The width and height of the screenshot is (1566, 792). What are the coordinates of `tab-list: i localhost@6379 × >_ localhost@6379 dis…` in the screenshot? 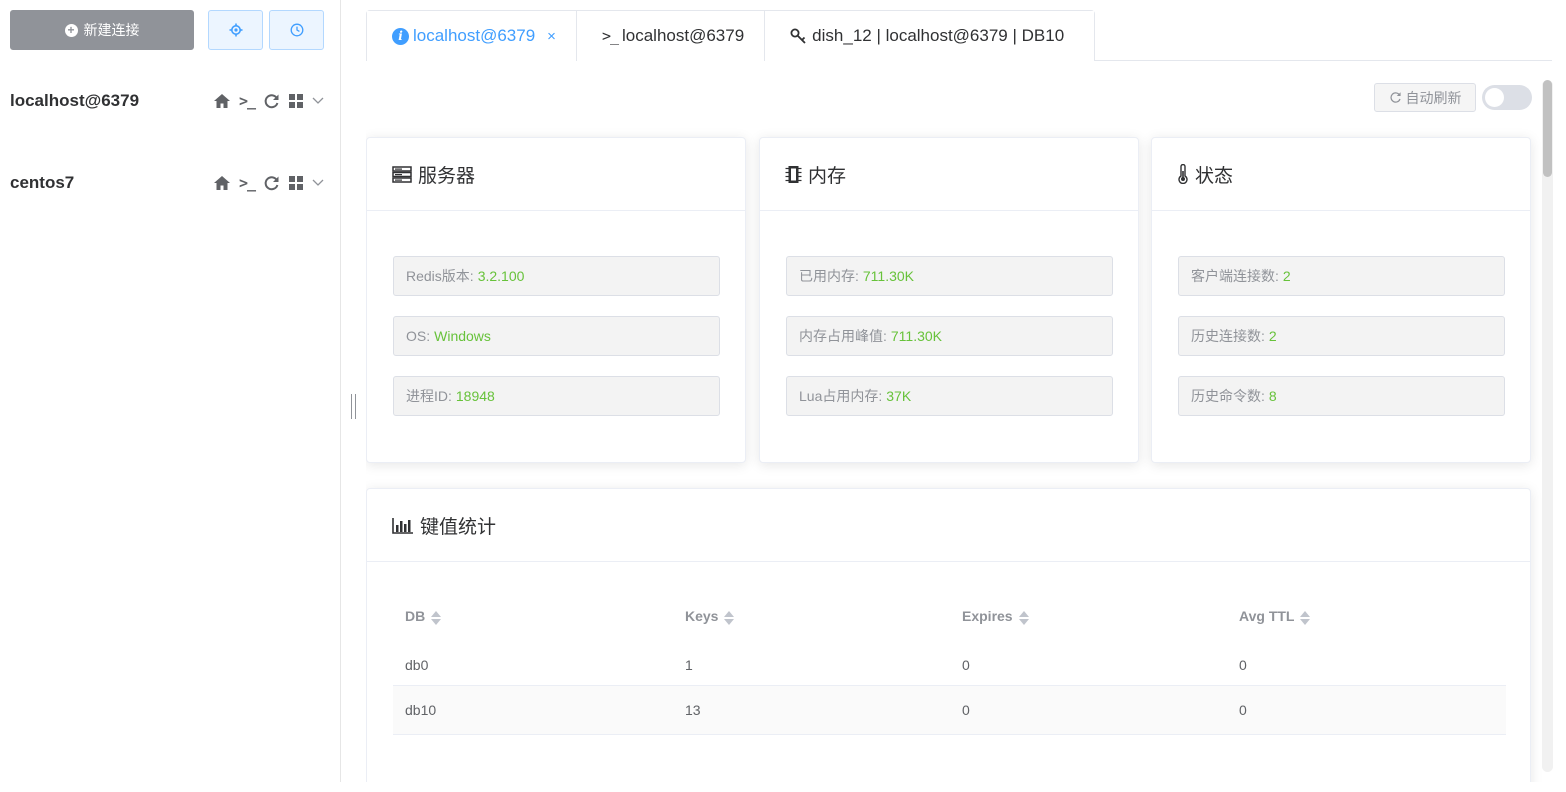 It's located at (731, 36).